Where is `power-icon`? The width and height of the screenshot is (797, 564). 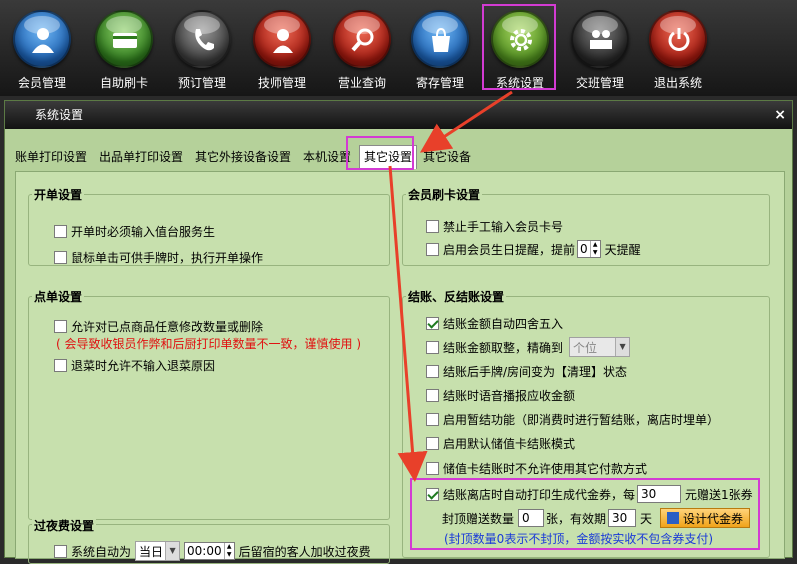 power-icon is located at coordinates (679, 39).